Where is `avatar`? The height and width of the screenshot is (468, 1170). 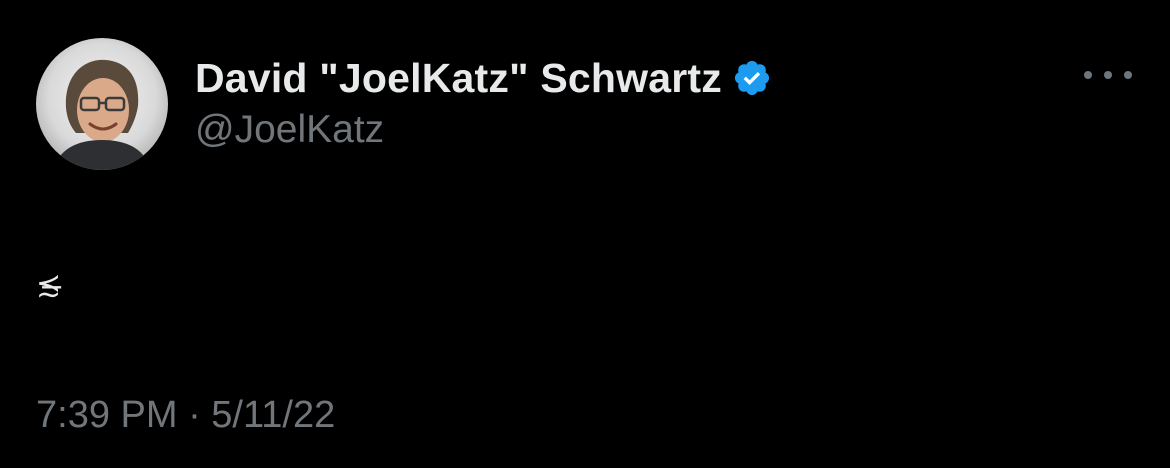 avatar is located at coordinates (102, 104).